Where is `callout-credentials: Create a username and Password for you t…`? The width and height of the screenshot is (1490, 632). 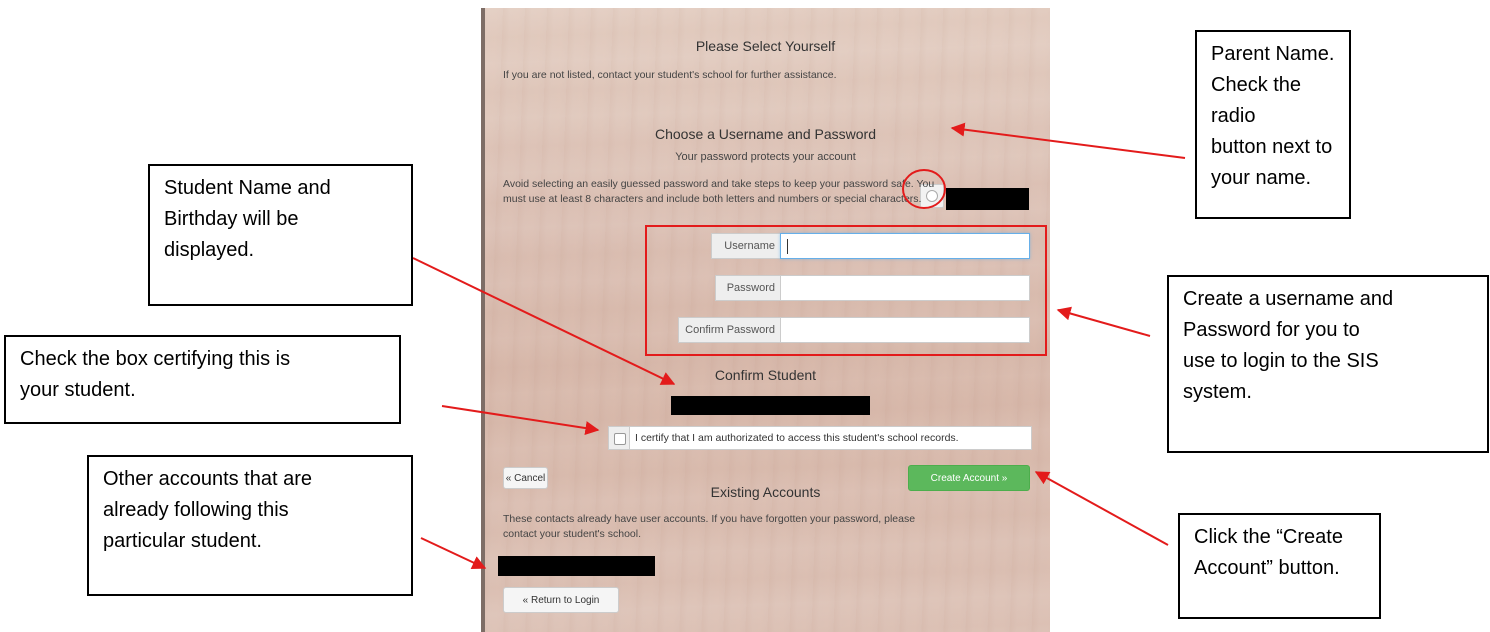
callout-credentials: Create a username and Password for you t… is located at coordinates (1328, 364).